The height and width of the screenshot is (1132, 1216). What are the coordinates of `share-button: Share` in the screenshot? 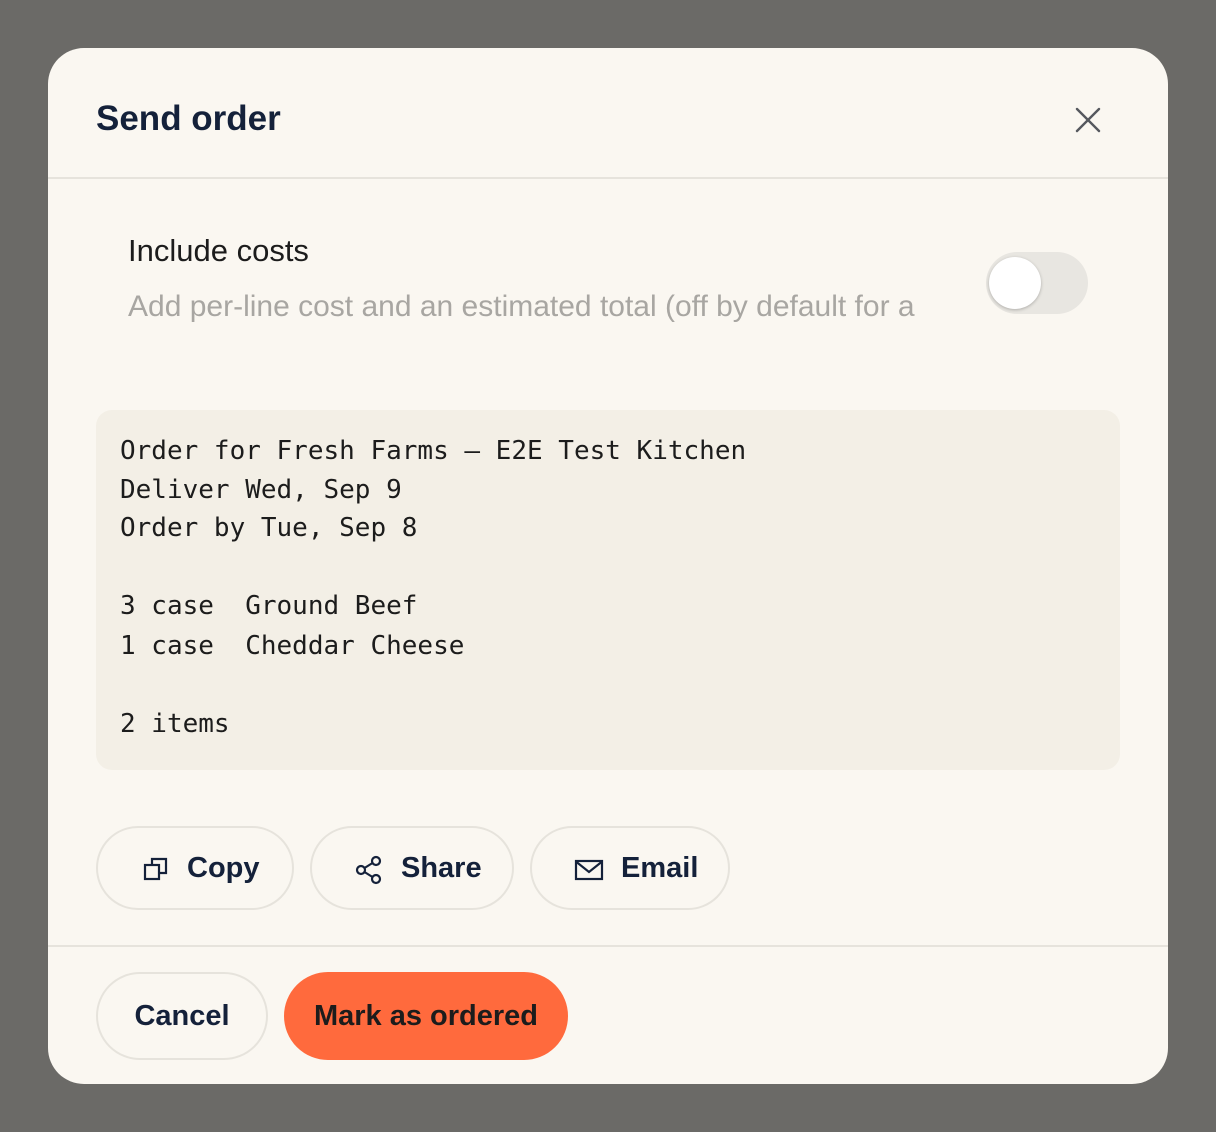 It's located at (412, 868).